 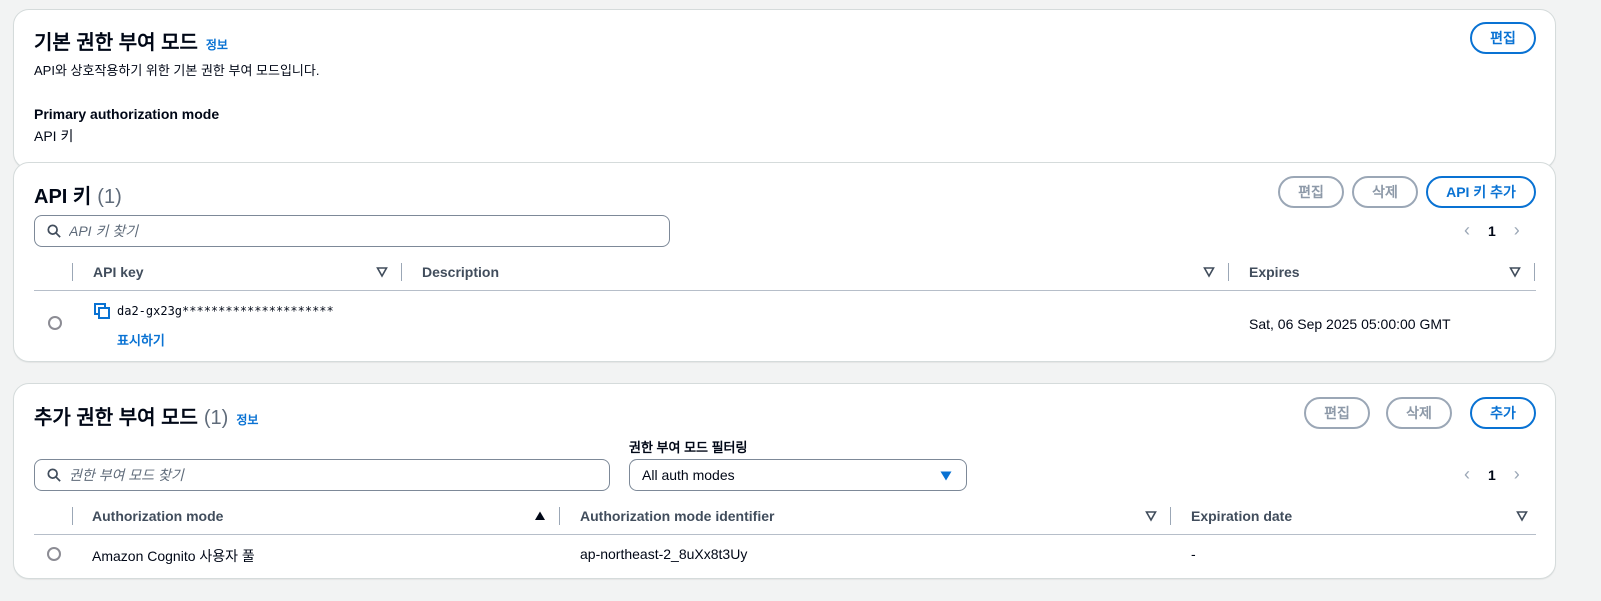 I want to click on auth-modes-page-number: 1, so click(x=1492, y=475).